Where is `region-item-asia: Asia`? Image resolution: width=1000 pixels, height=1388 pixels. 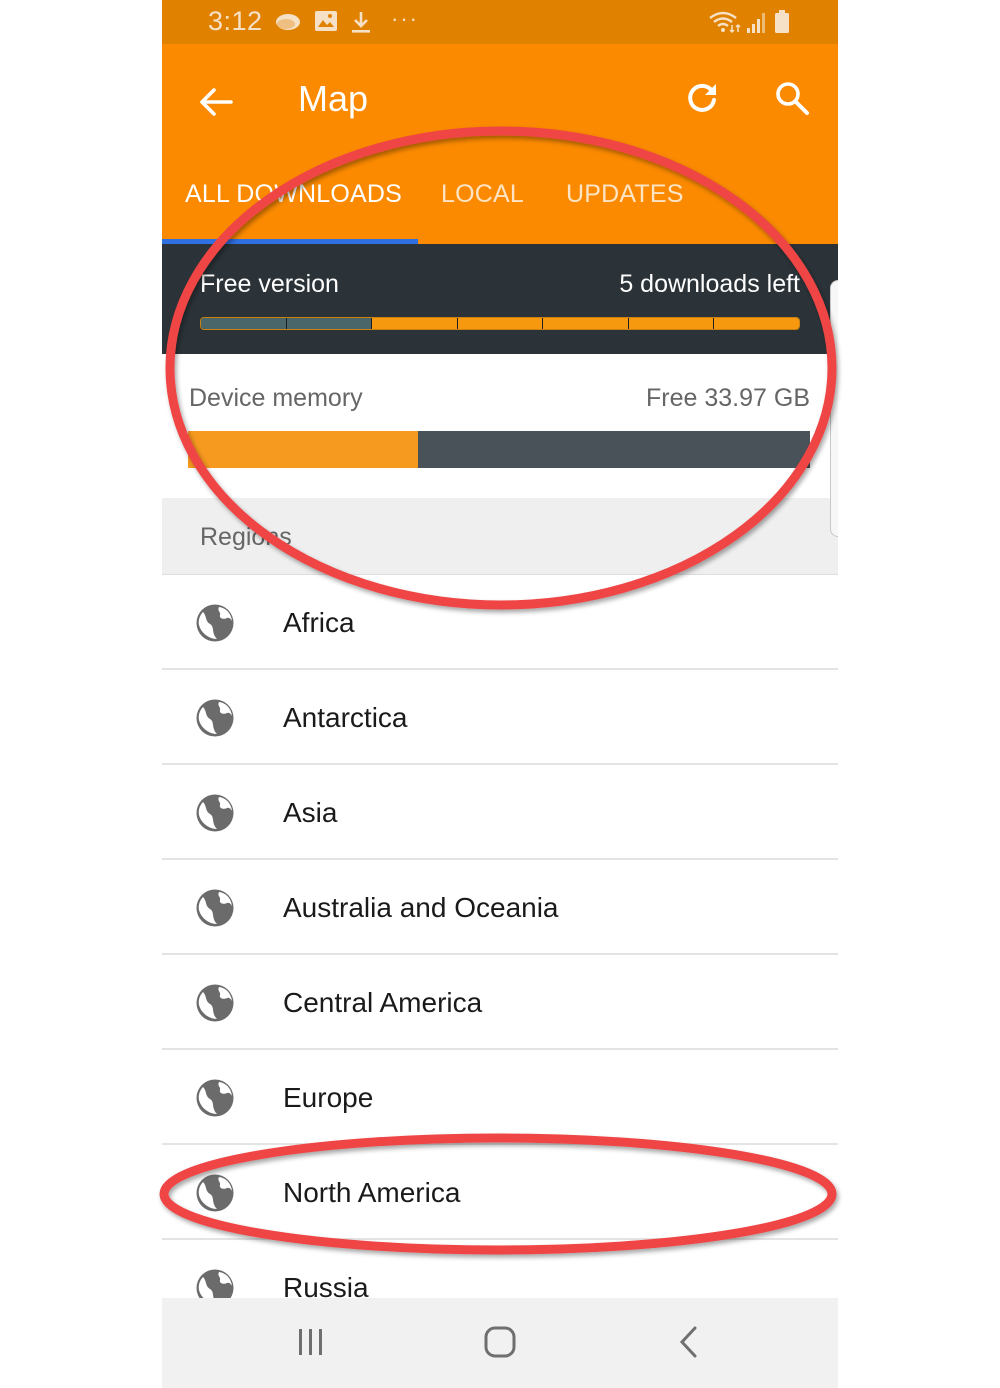 region-item-asia: Asia is located at coordinates (500, 812).